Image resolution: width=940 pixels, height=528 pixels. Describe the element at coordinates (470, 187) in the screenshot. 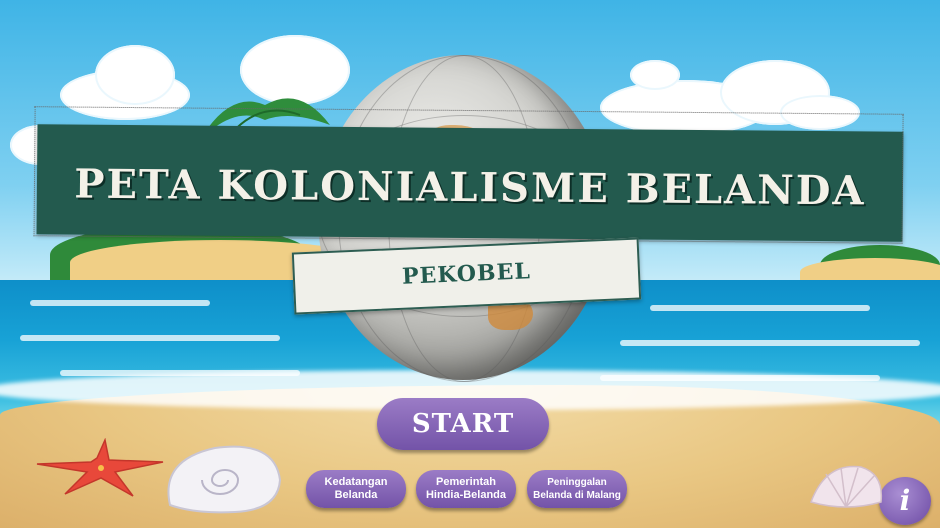

I see `page-title: PETA KOLONIALISME BELANDA` at that location.